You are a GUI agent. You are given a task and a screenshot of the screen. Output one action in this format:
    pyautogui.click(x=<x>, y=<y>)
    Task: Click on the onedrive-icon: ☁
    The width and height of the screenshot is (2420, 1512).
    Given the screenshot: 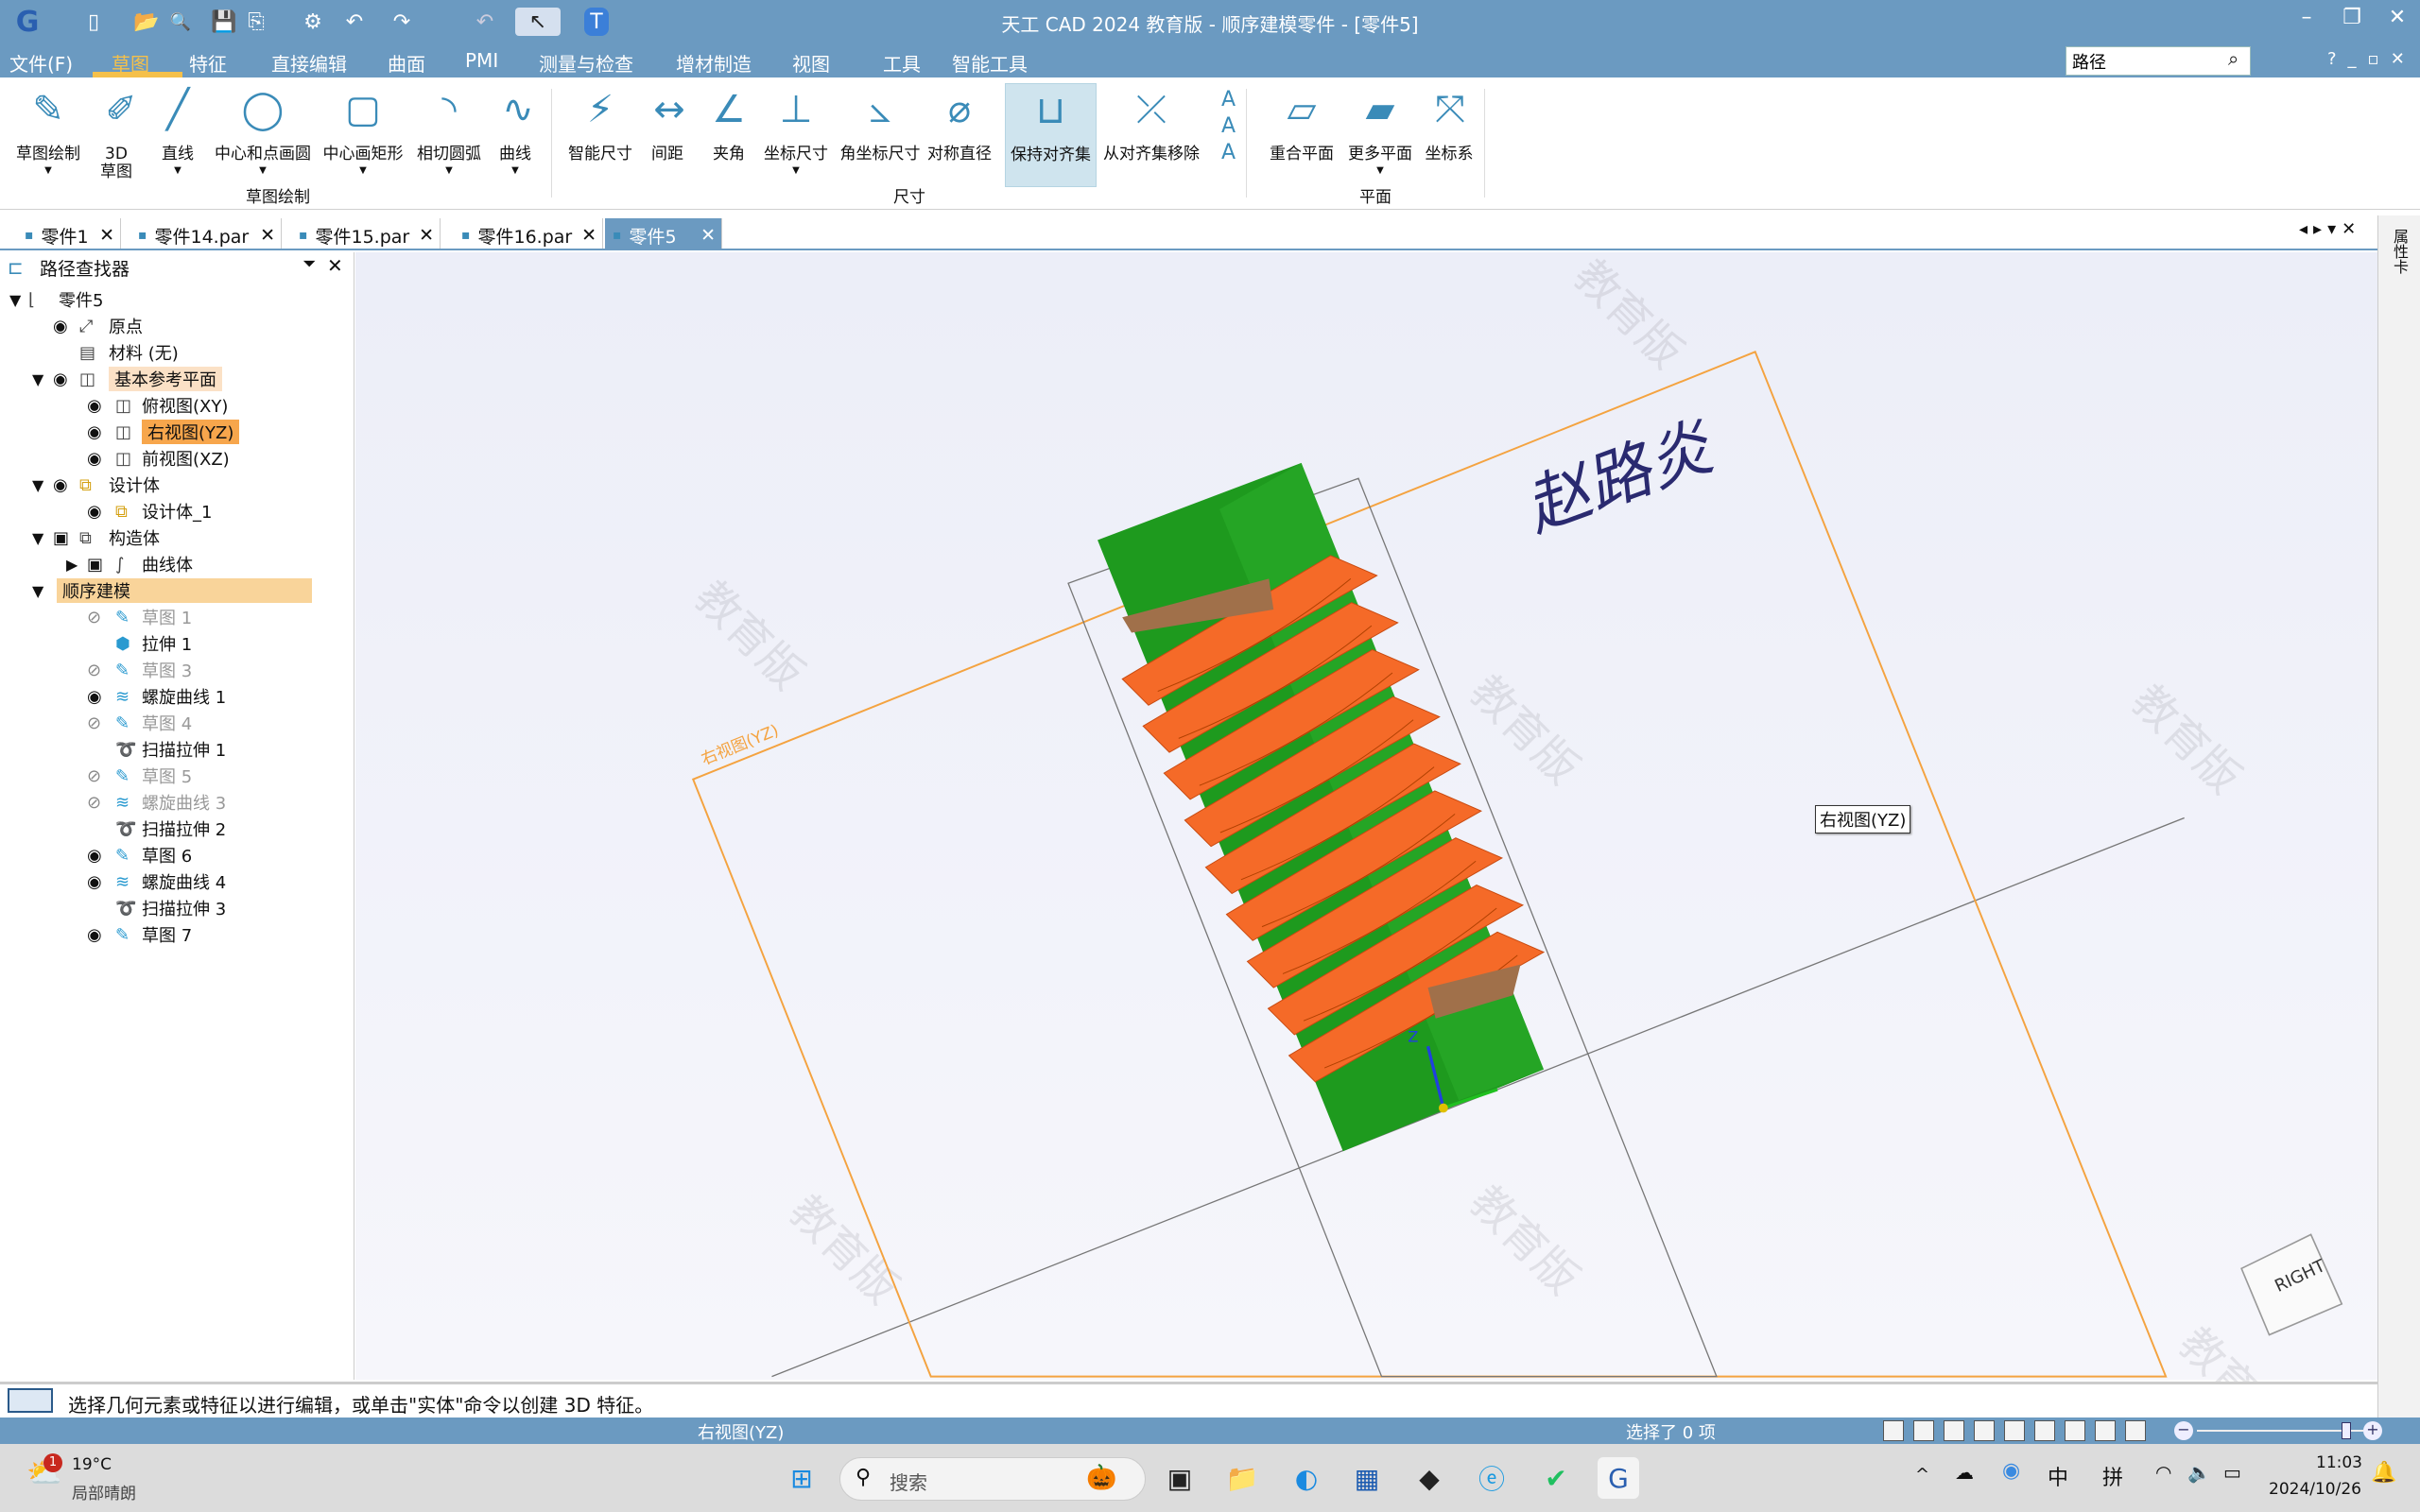 What is the action you would take?
    pyautogui.click(x=1964, y=1472)
    